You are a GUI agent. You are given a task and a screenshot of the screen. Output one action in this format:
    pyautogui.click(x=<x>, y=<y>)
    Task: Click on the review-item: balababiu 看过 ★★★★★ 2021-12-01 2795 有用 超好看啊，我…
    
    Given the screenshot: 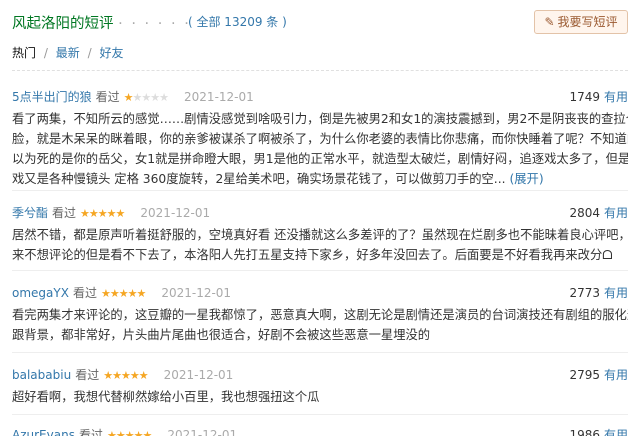 What is the action you would take?
    pyautogui.click(x=320, y=386)
    